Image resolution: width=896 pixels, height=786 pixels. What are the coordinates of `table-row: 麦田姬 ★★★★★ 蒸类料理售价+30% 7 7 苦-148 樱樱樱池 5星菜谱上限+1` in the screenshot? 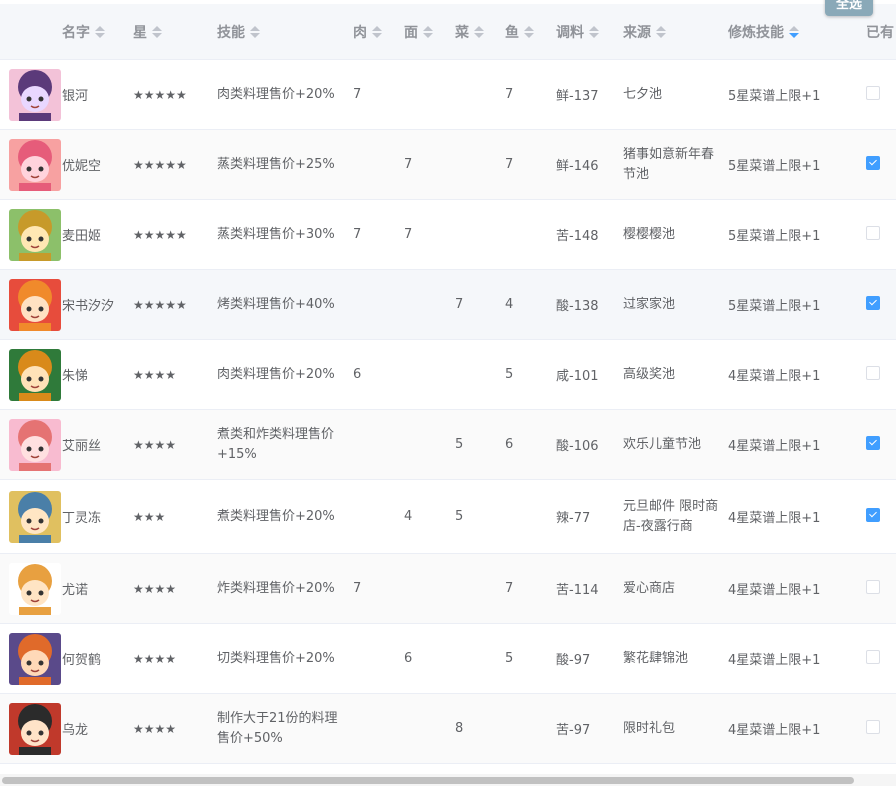 It's located at (448, 234).